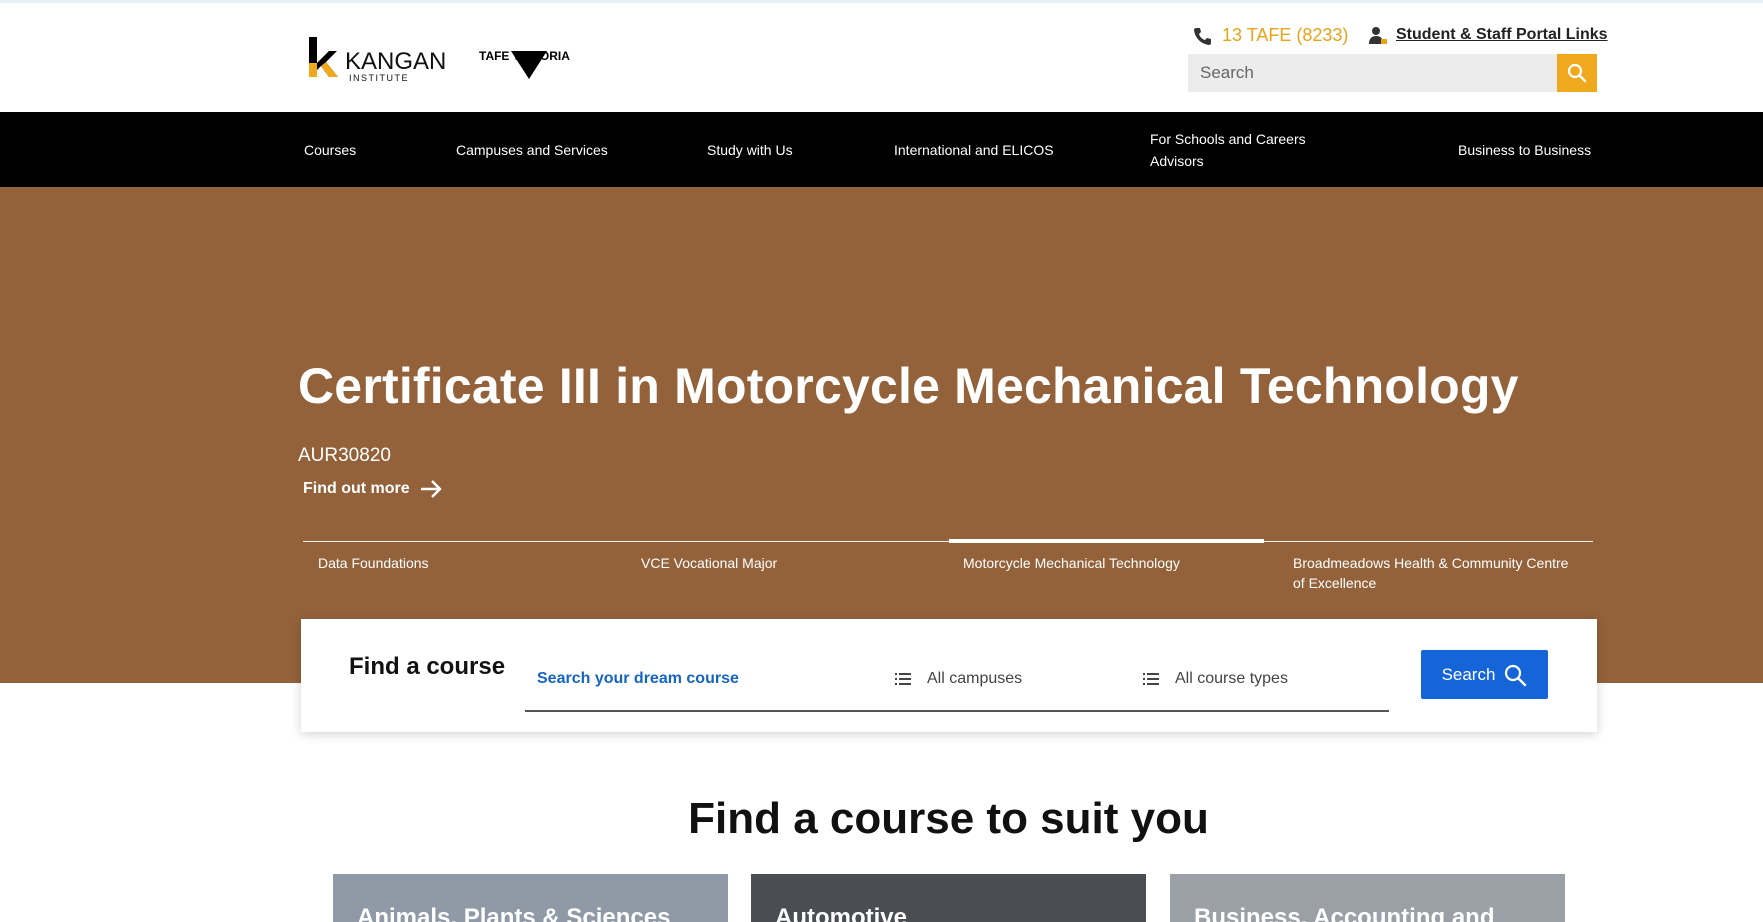 The image size is (1763, 922). I want to click on arrow-right-icon, so click(431, 489).